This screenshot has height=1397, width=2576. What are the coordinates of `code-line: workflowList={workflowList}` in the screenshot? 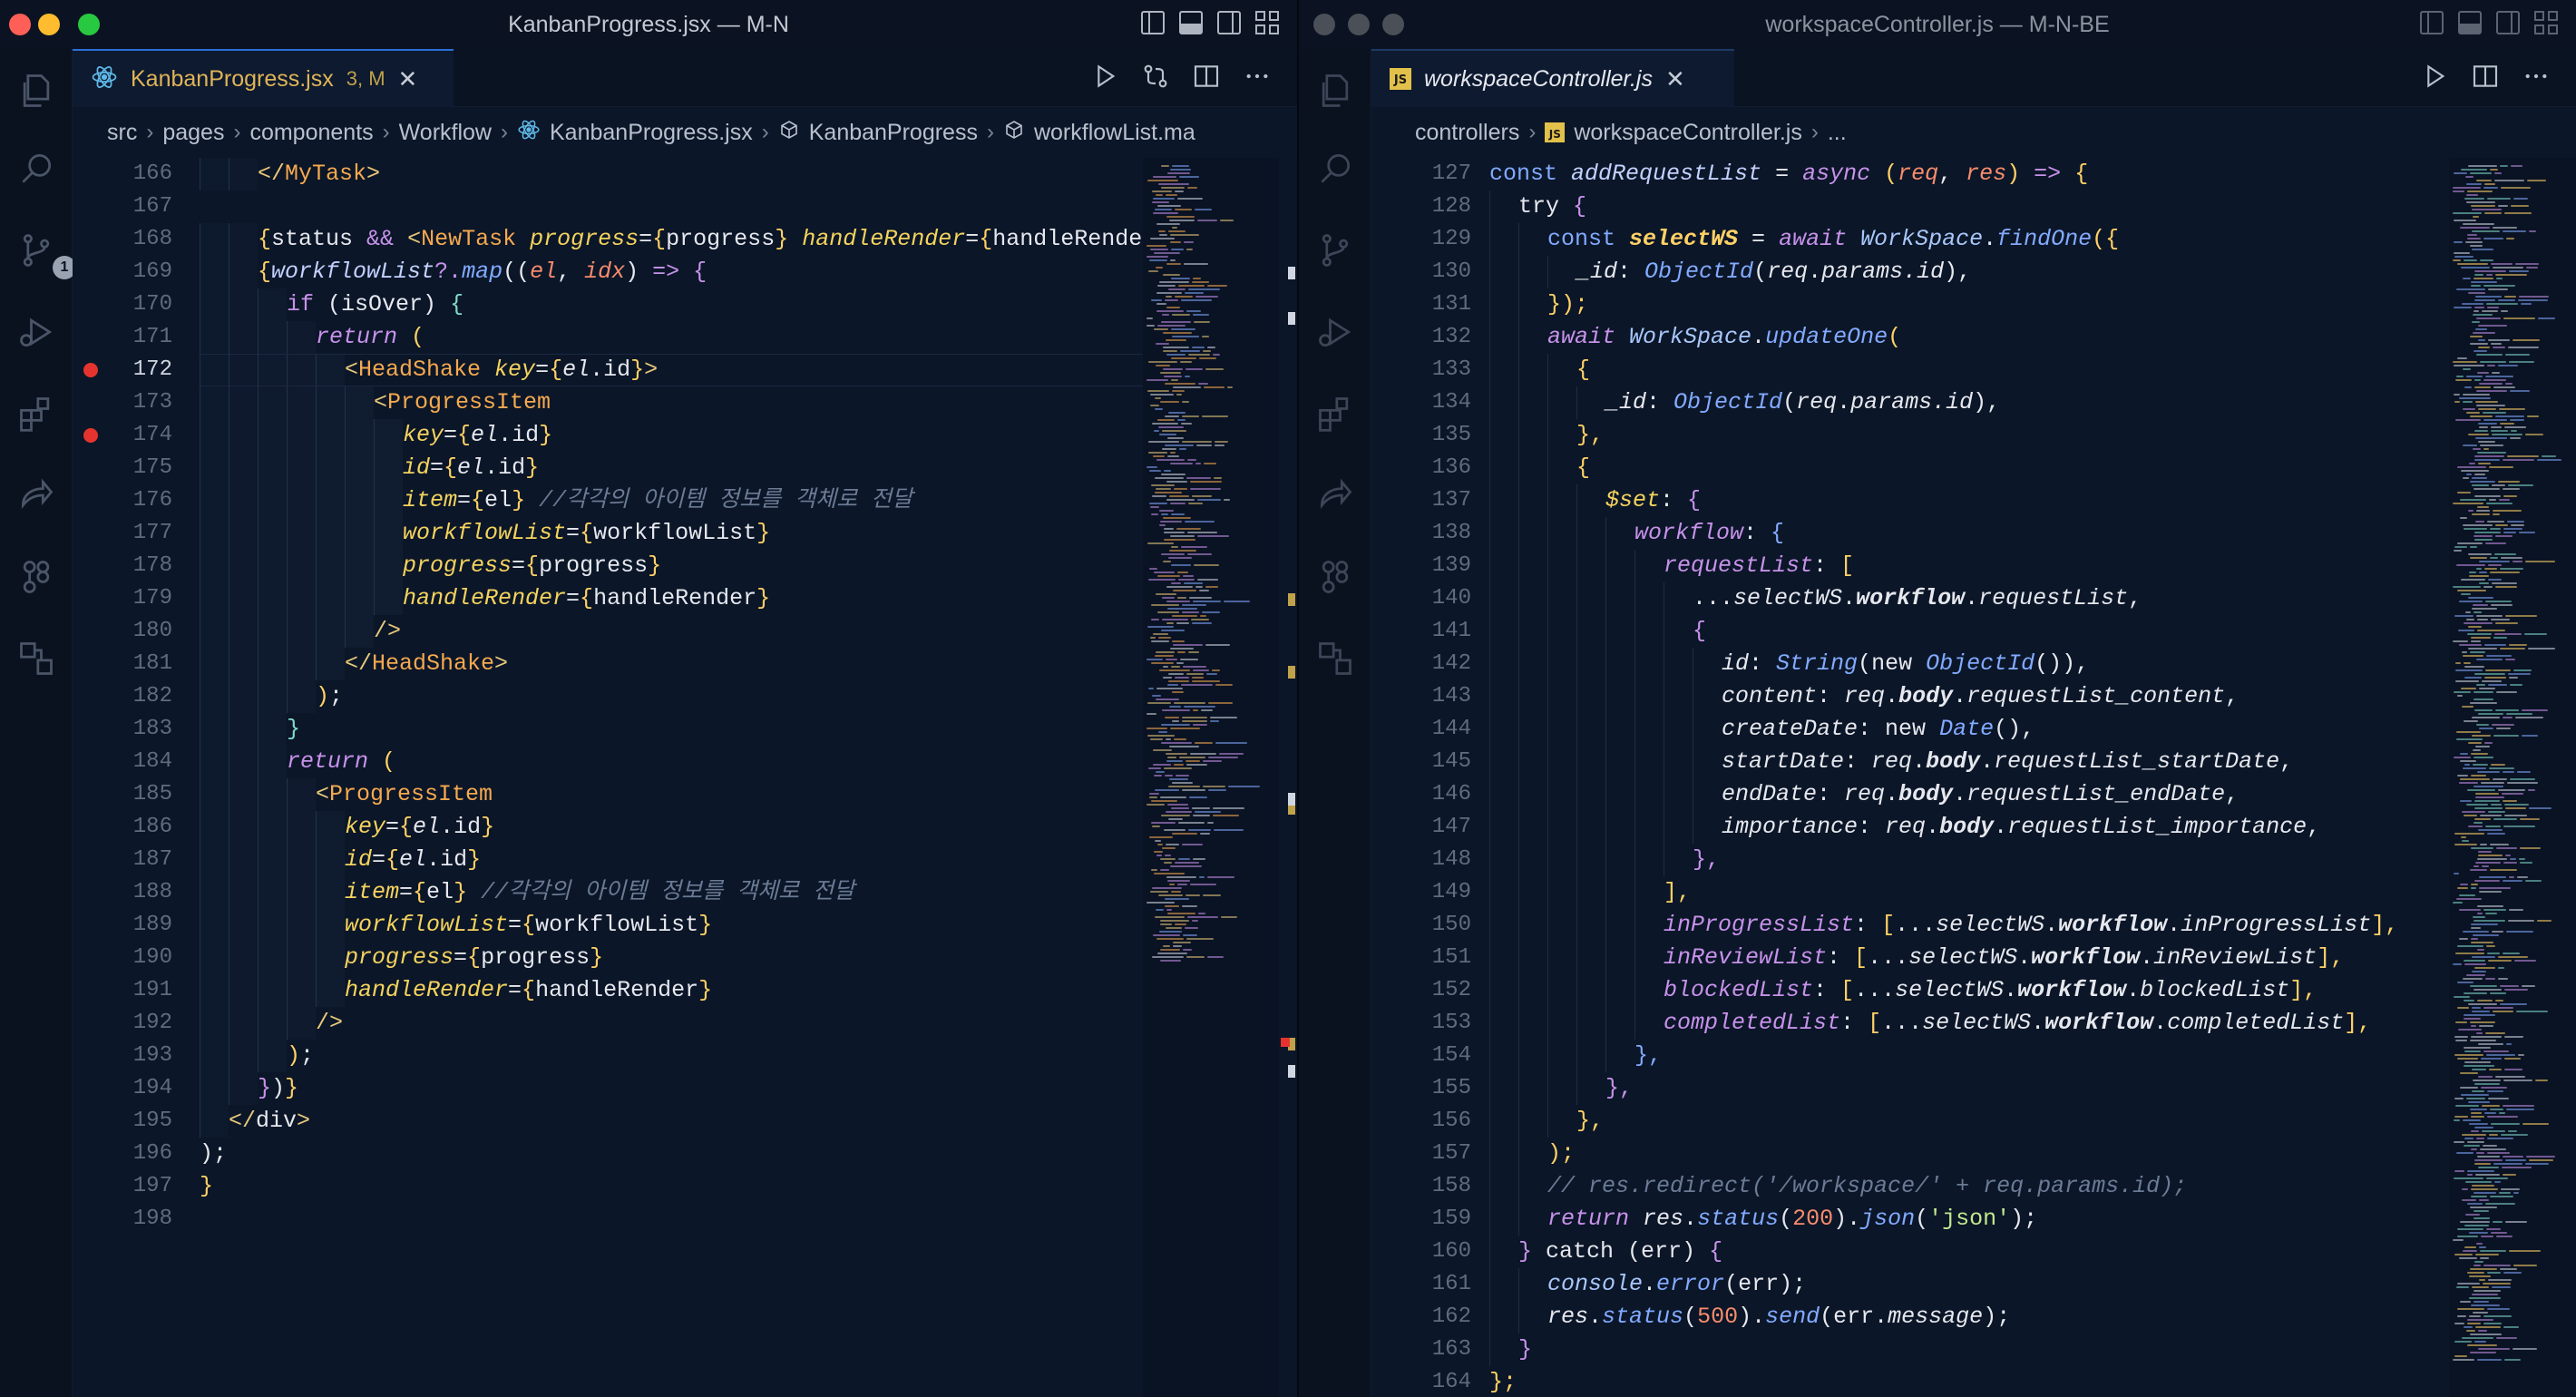 It's located at (528, 925).